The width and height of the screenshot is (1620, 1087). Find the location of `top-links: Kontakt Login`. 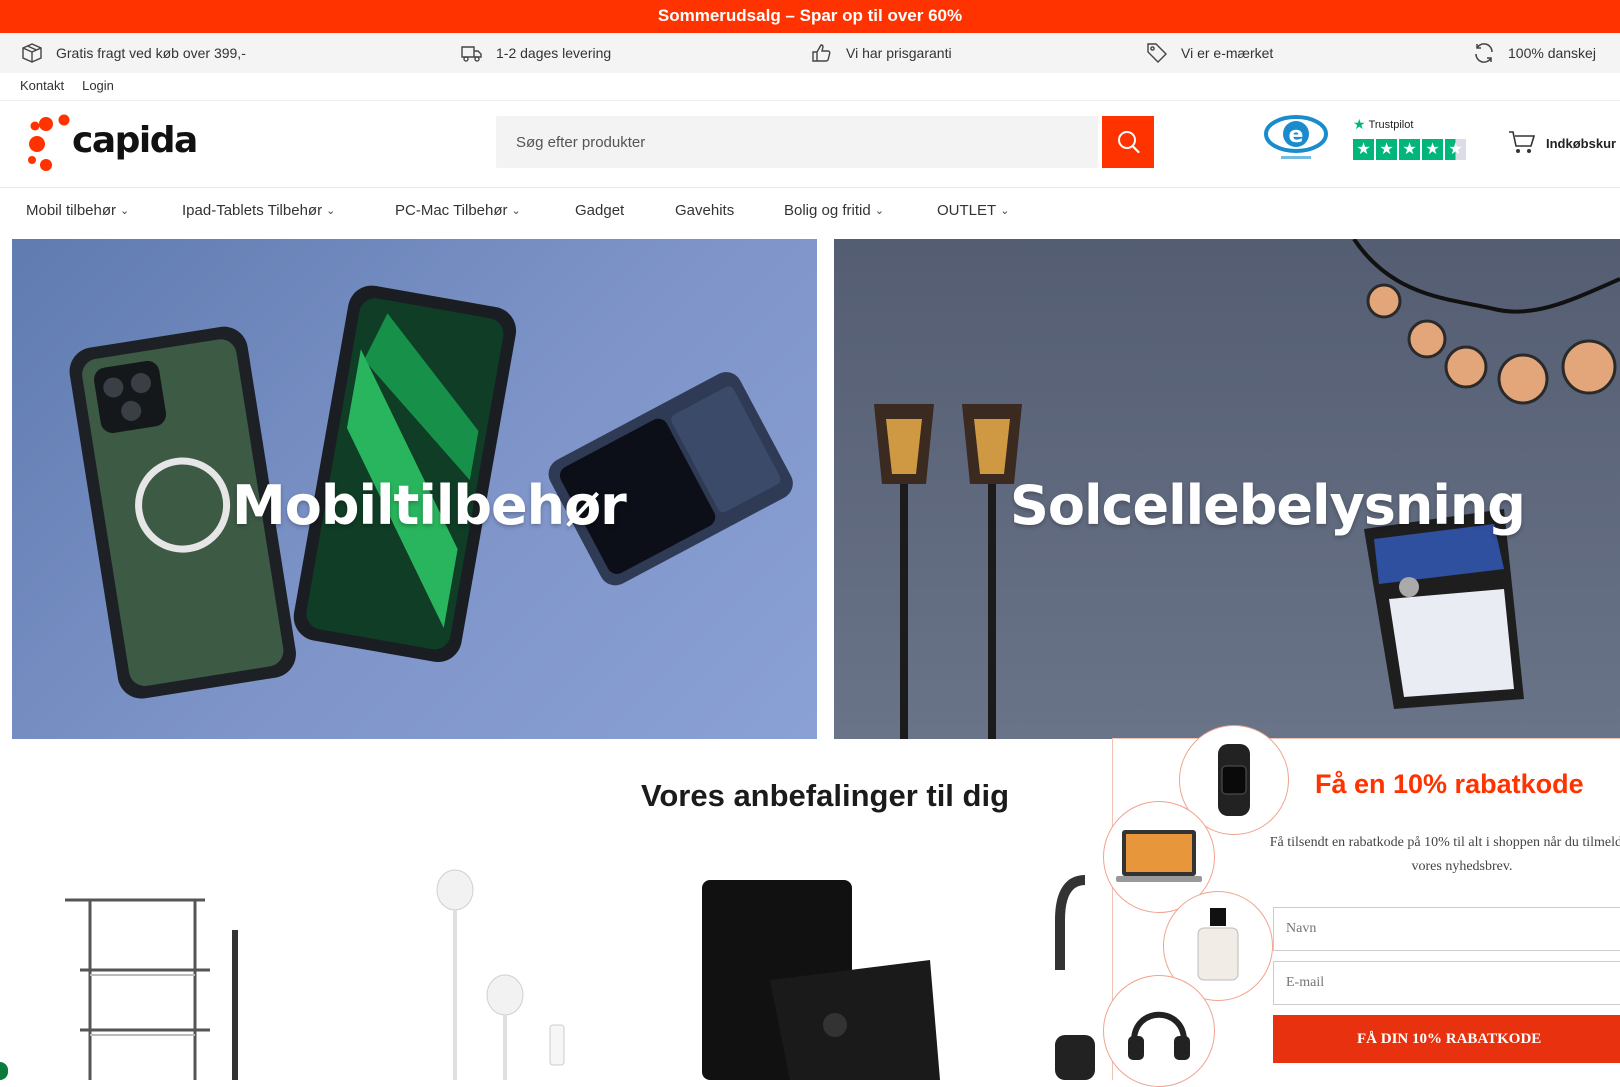

top-links: Kontakt Login is located at coordinates (67, 85).